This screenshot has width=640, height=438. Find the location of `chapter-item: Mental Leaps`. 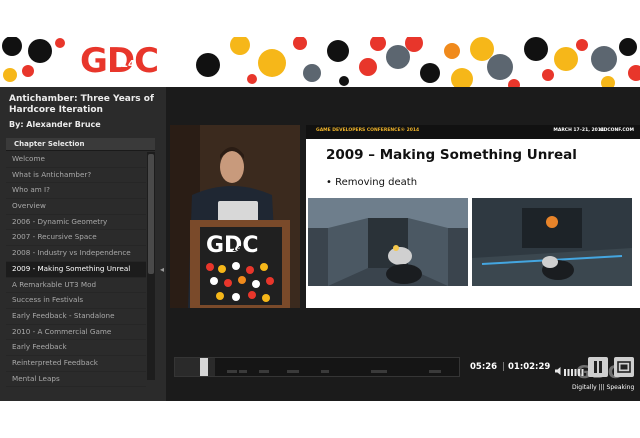

chapter-item: Mental Leaps is located at coordinates (76, 380).